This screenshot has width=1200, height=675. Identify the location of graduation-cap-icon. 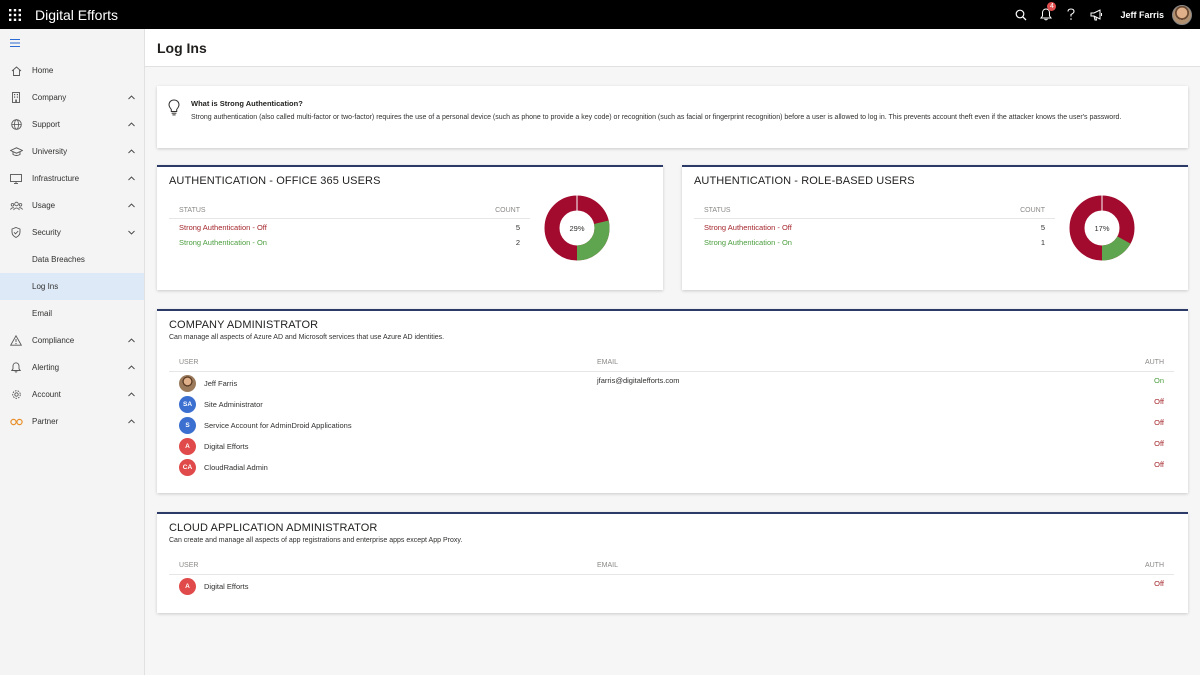
(16, 152).